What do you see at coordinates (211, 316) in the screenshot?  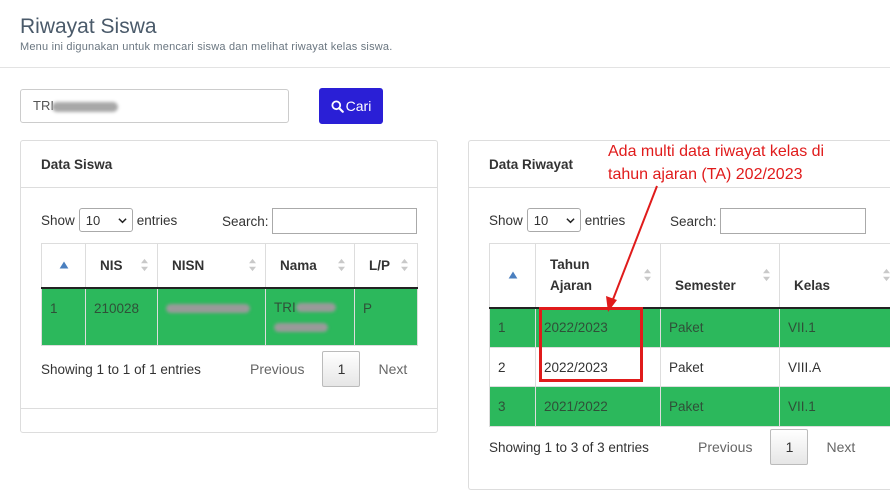 I see `cell-nisn` at bounding box center [211, 316].